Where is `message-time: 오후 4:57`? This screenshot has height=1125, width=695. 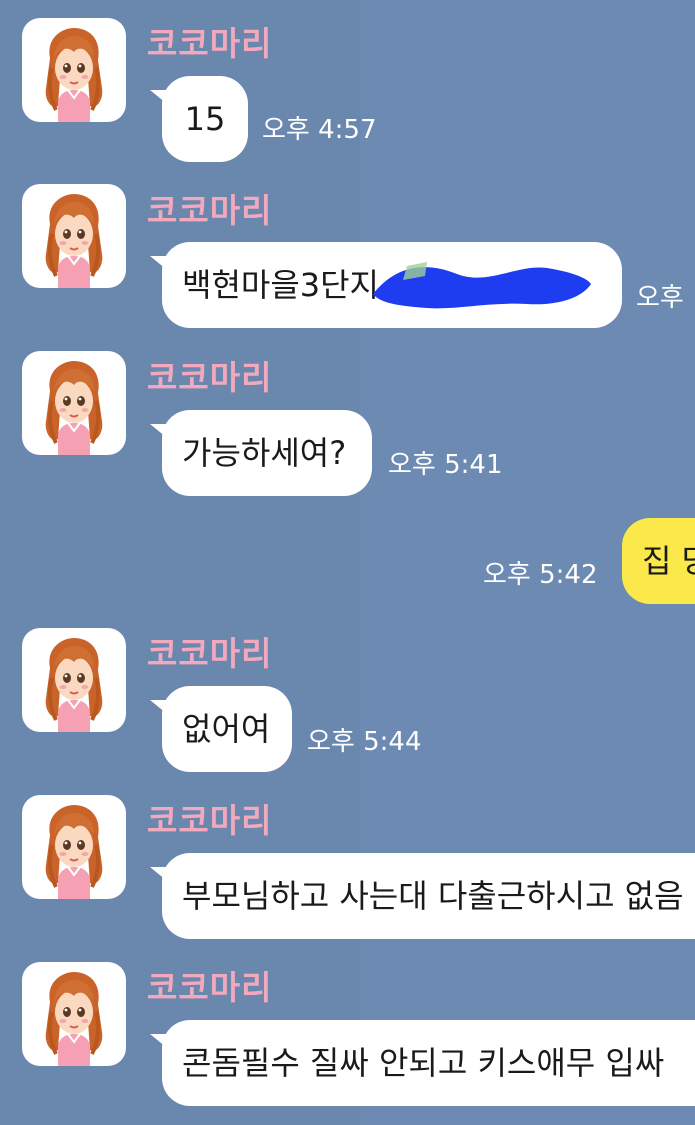 message-time: 오후 4:57 is located at coordinates (319, 130).